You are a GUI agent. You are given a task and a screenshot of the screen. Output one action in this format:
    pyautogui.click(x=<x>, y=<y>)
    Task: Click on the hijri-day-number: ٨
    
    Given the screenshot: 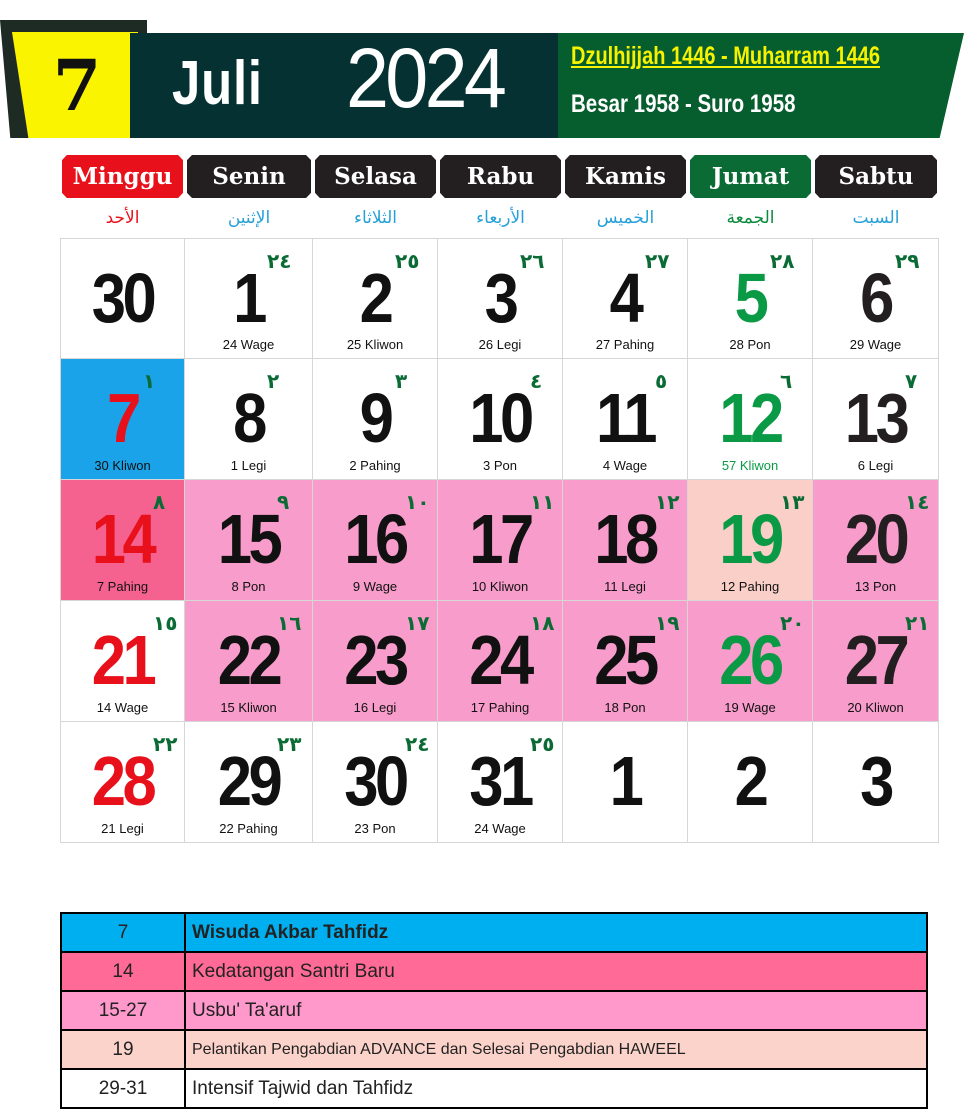 What is the action you would take?
    pyautogui.click(x=159, y=502)
    